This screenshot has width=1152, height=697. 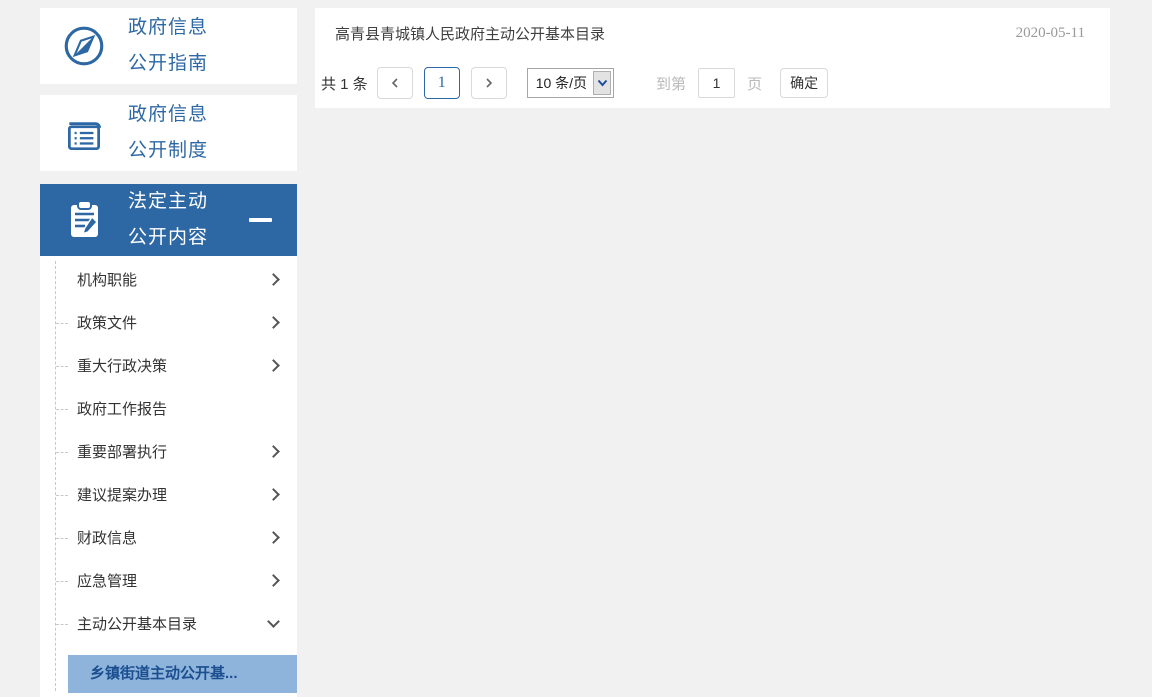 I want to click on submenu-item-basic-catalog: 主动公开基本目录, so click(x=168, y=623).